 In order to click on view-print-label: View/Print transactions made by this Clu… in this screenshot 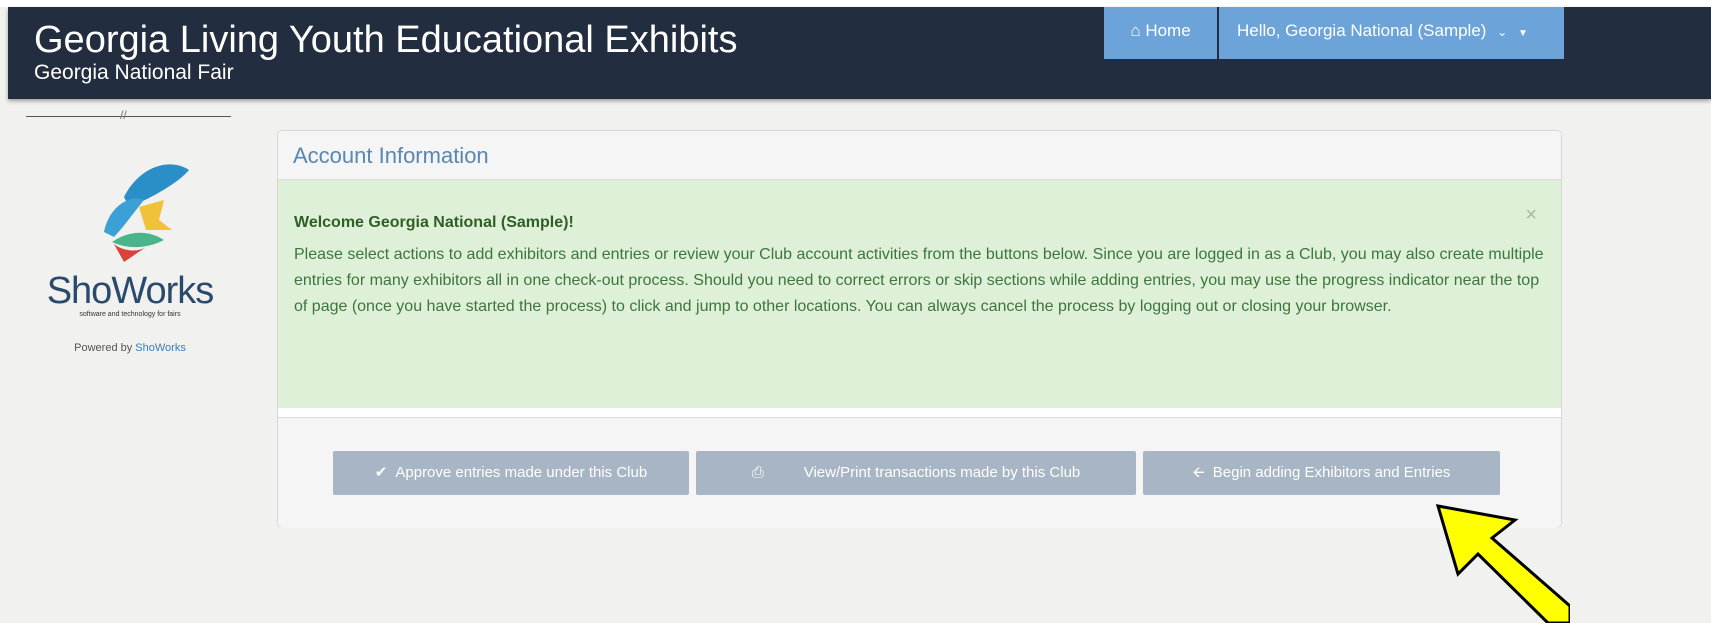, I will do `click(942, 472)`.